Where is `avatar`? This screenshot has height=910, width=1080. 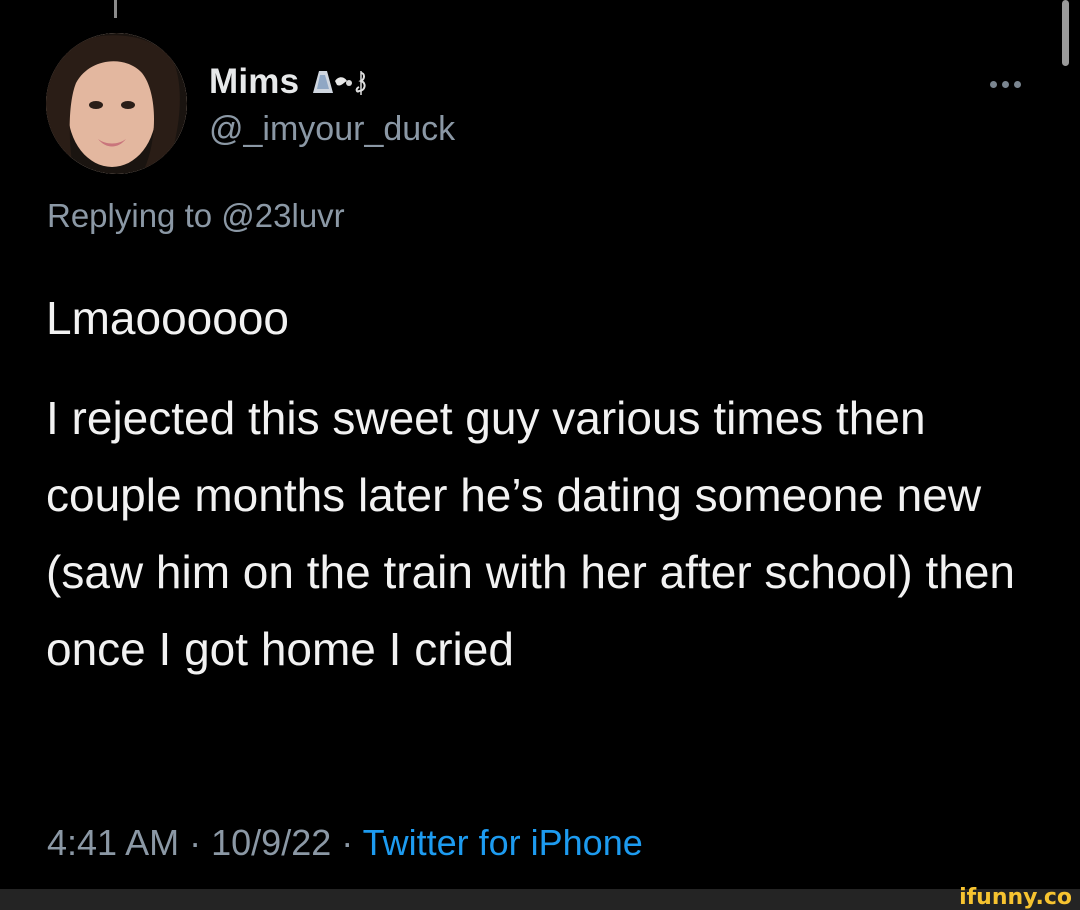 avatar is located at coordinates (116, 103).